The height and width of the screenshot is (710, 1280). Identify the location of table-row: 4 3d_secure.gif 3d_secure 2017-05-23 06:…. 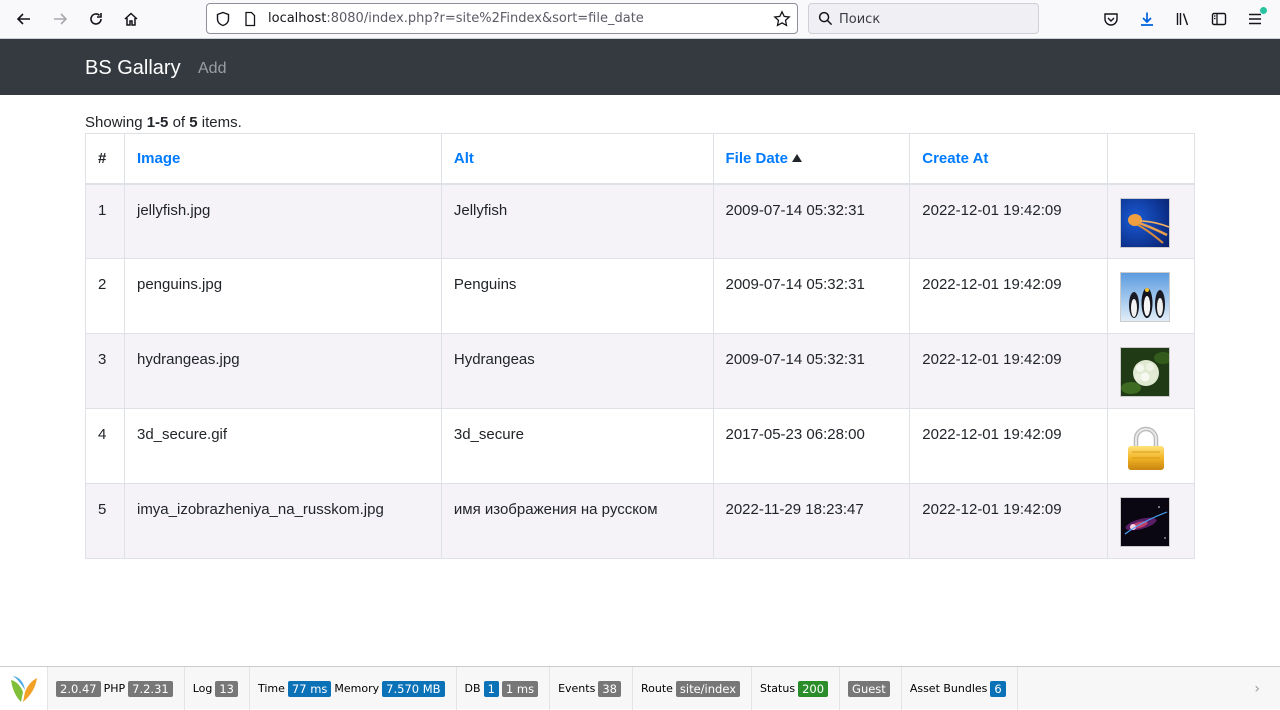
(640, 446).